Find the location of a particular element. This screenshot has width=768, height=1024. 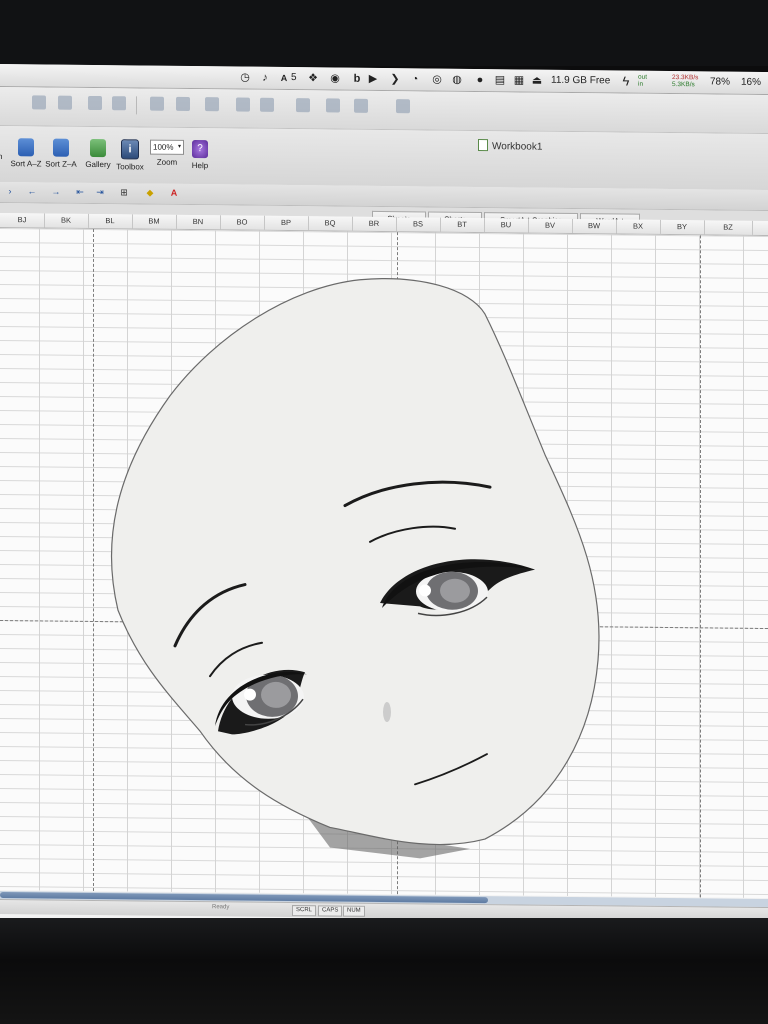

monitor-bezel-bottom is located at coordinates (384, 971).